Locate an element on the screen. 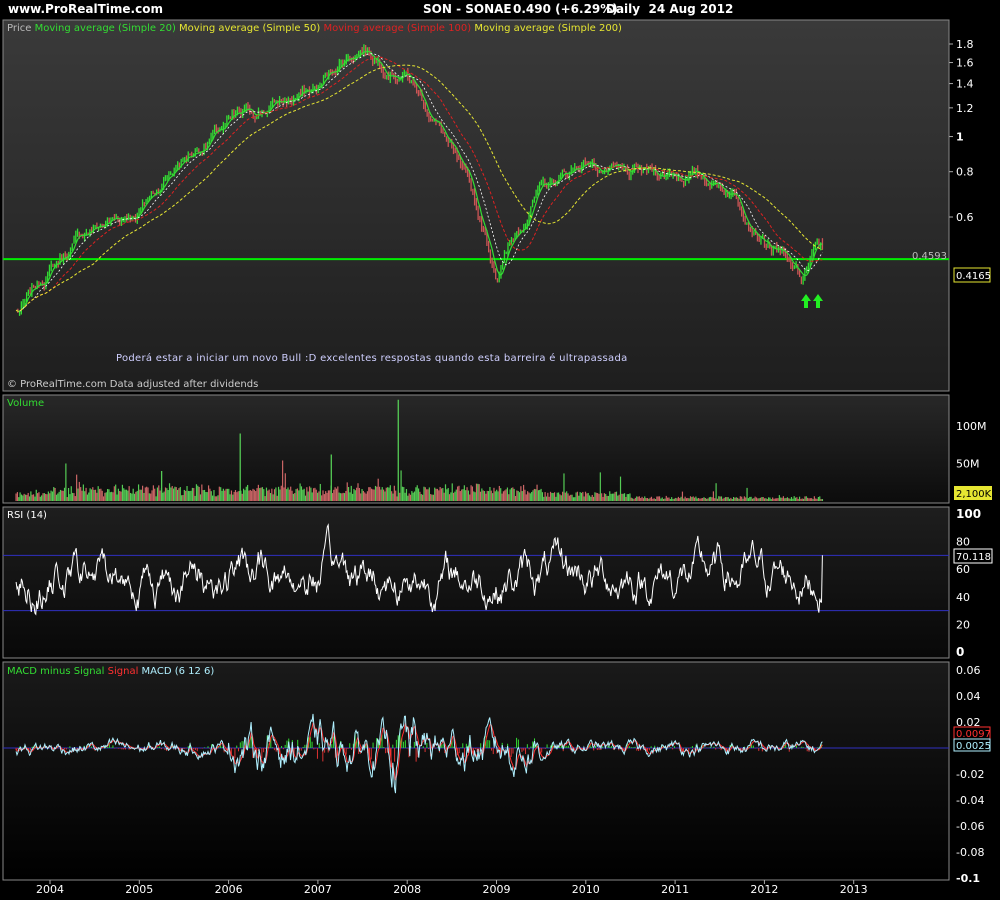 The image size is (1000, 900). volume-last-value: 2,100K is located at coordinates (974, 494).